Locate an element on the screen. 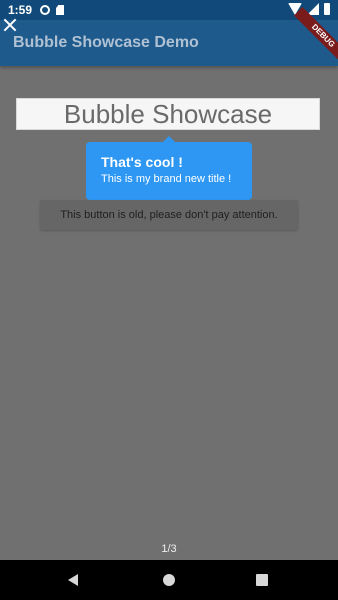 The height and width of the screenshot is (600, 338). status-bar: 1:59 is located at coordinates (169, 10).